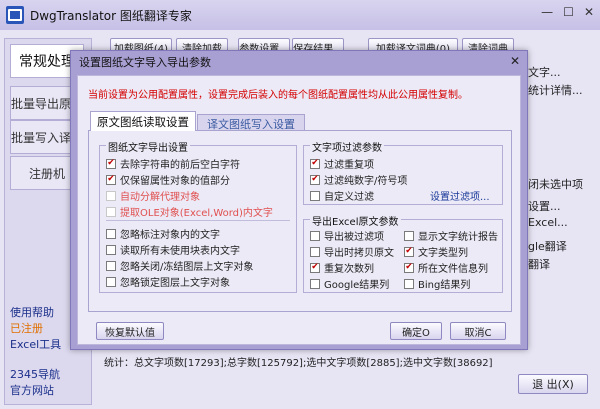 The height and width of the screenshot is (409, 600). I want to click on opt-text-type-column: ✔ 文字类型列, so click(436, 251).